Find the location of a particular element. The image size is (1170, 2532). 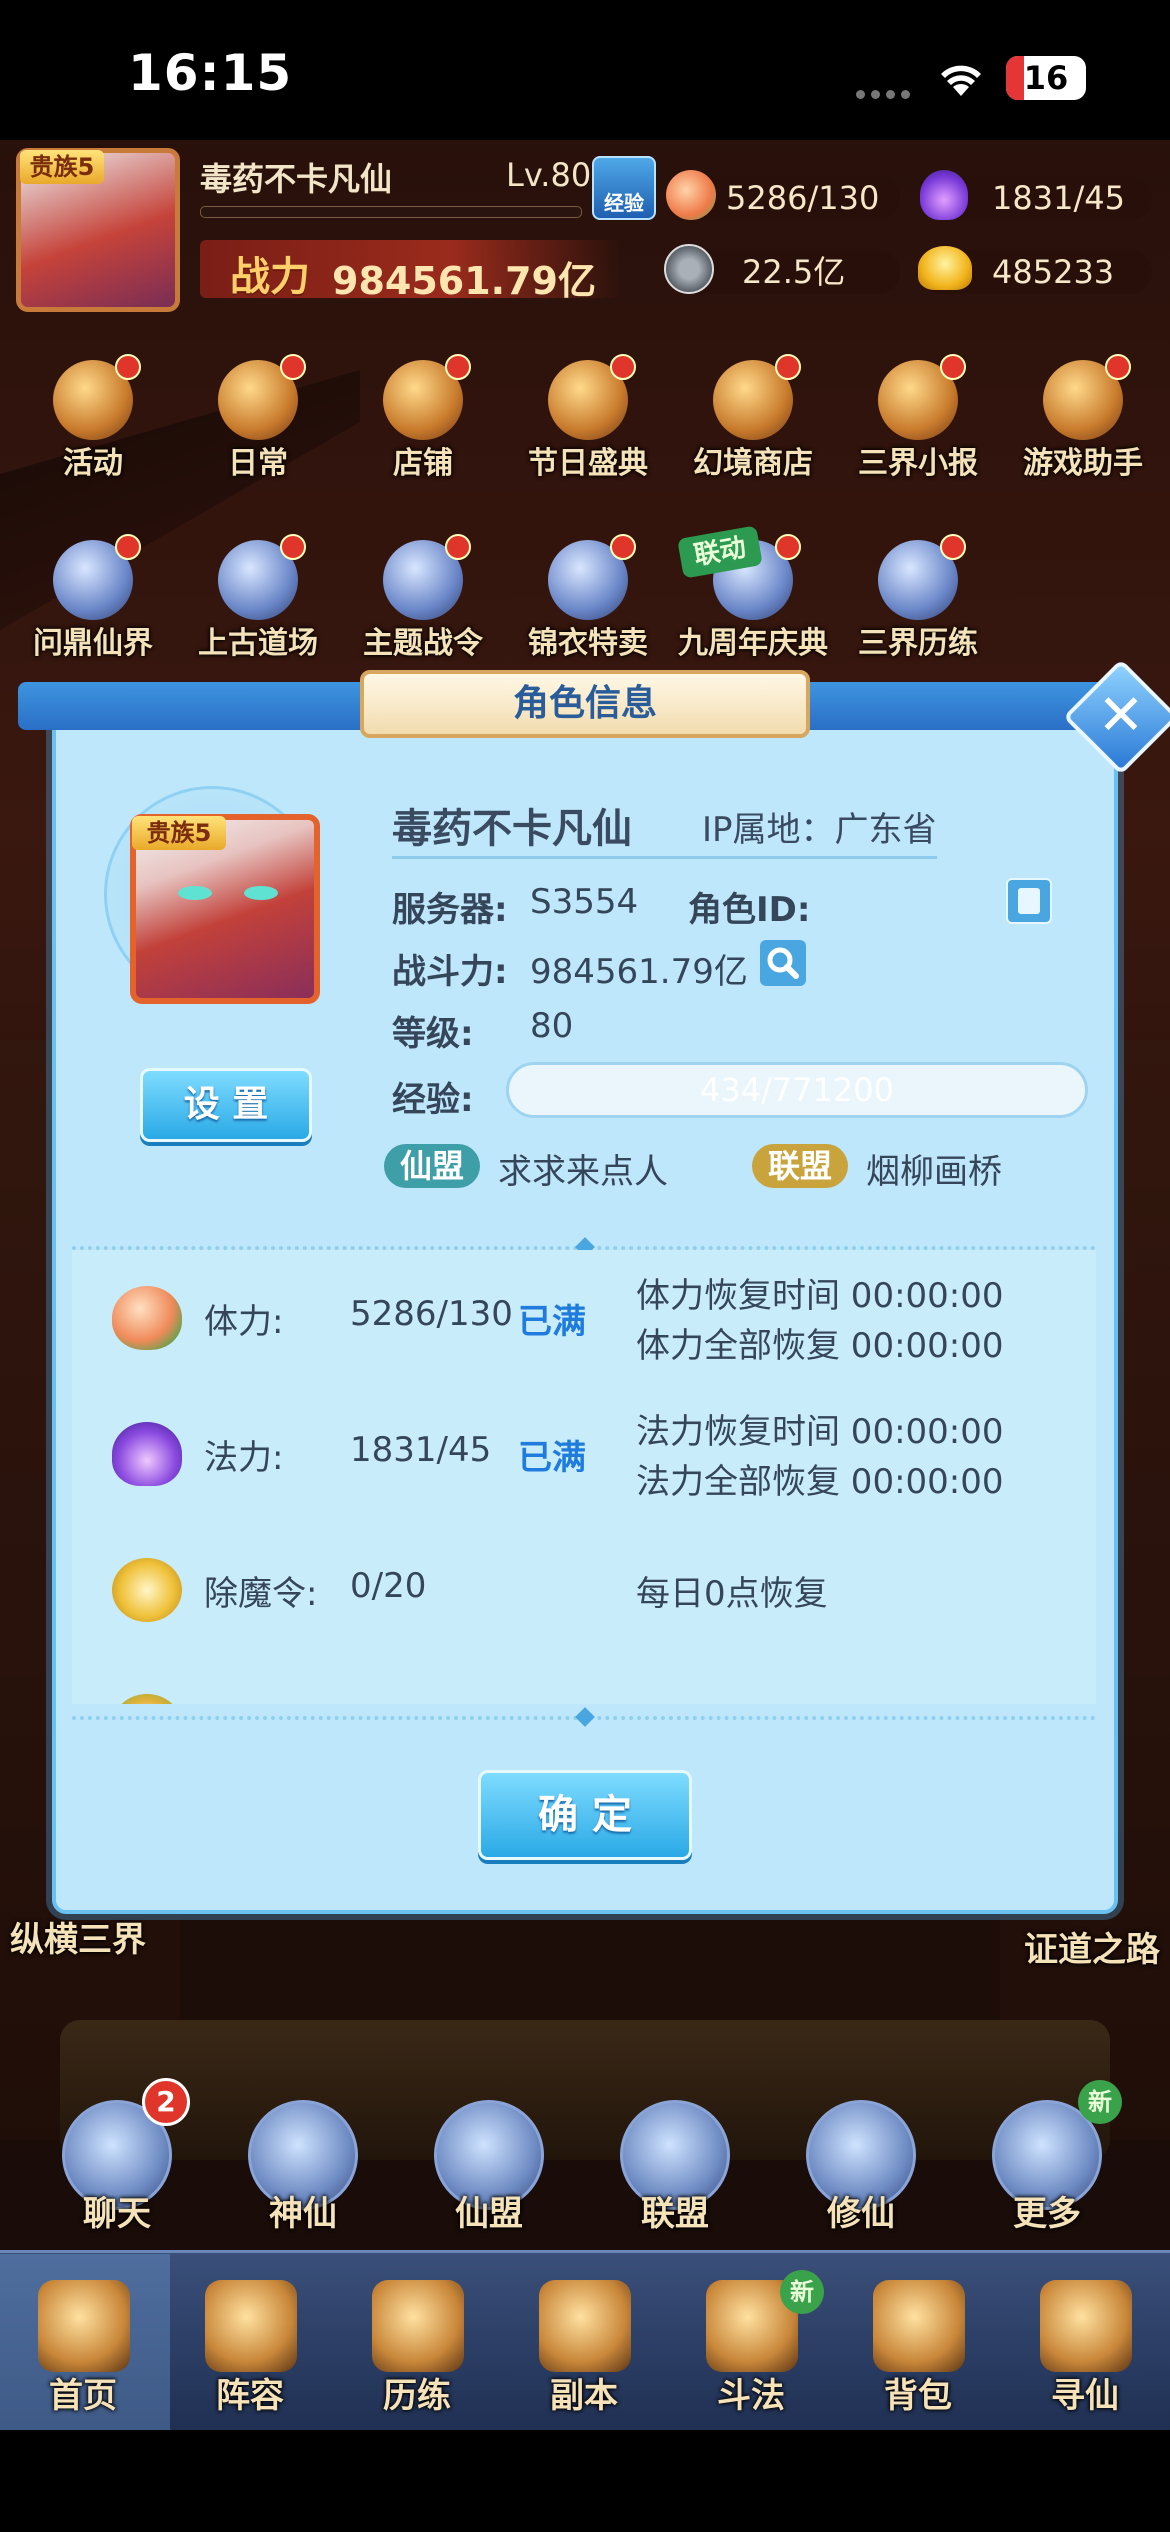

function-bar-label: 仙盟 is located at coordinates (489, 2214).